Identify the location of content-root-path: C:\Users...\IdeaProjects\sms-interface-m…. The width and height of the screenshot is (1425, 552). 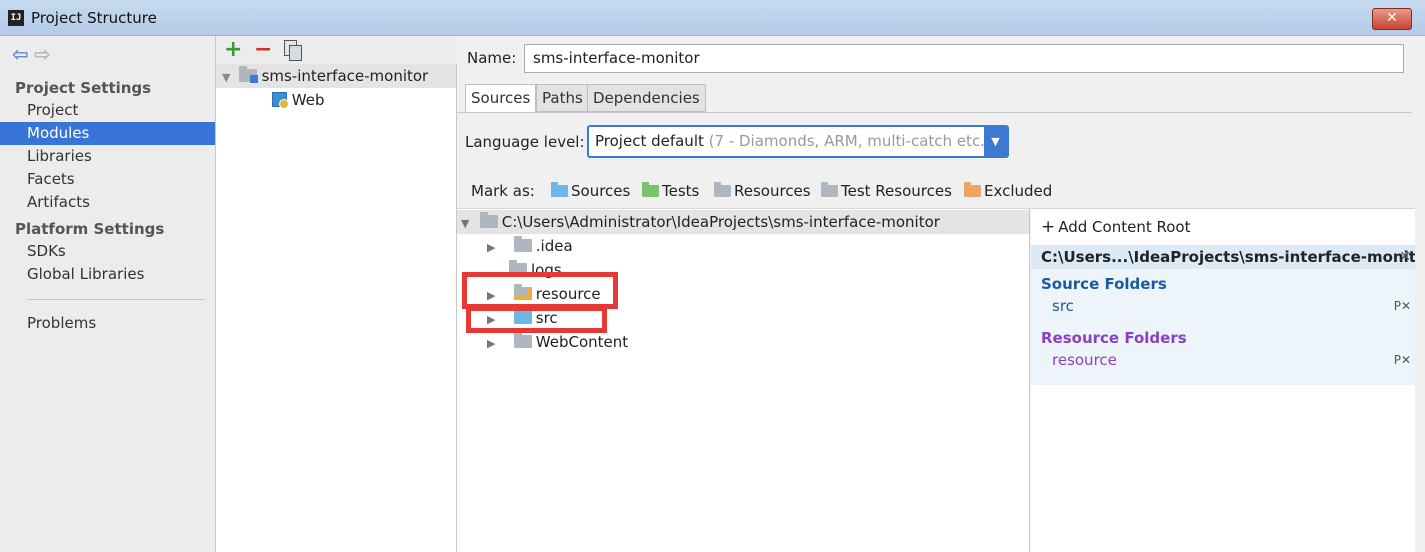
(1223, 257).